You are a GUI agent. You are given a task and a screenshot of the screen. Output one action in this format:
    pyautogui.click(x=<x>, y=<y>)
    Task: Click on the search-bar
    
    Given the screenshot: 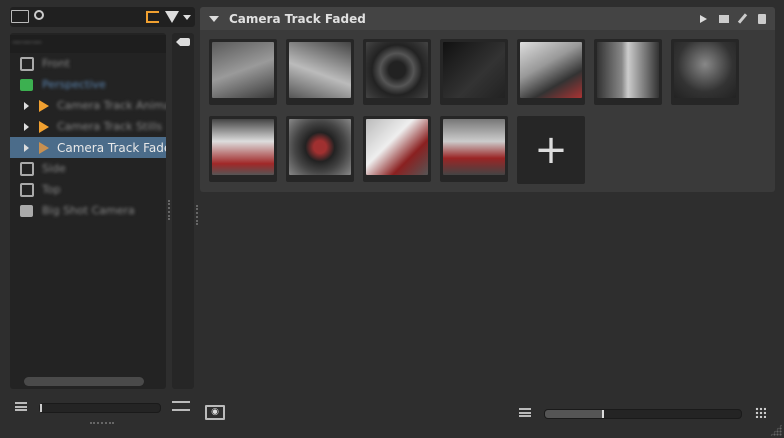 What is the action you would take?
    pyautogui.click(x=102, y=17)
    